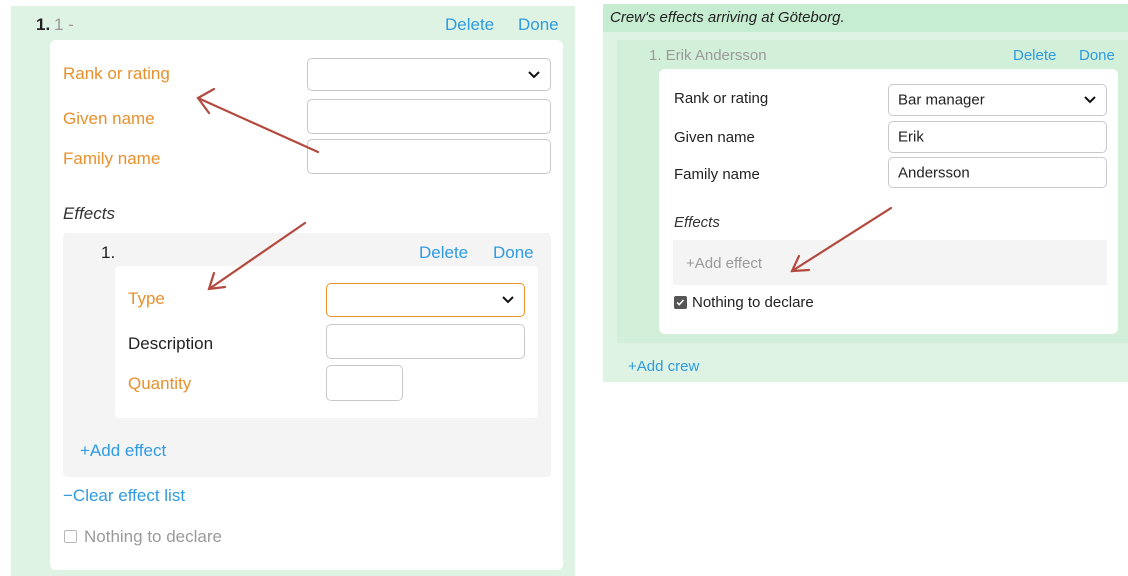 Image resolution: width=1128 pixels, height=576 pixels. I want to click on effect-delete-button: Delete, so click(443, 253).